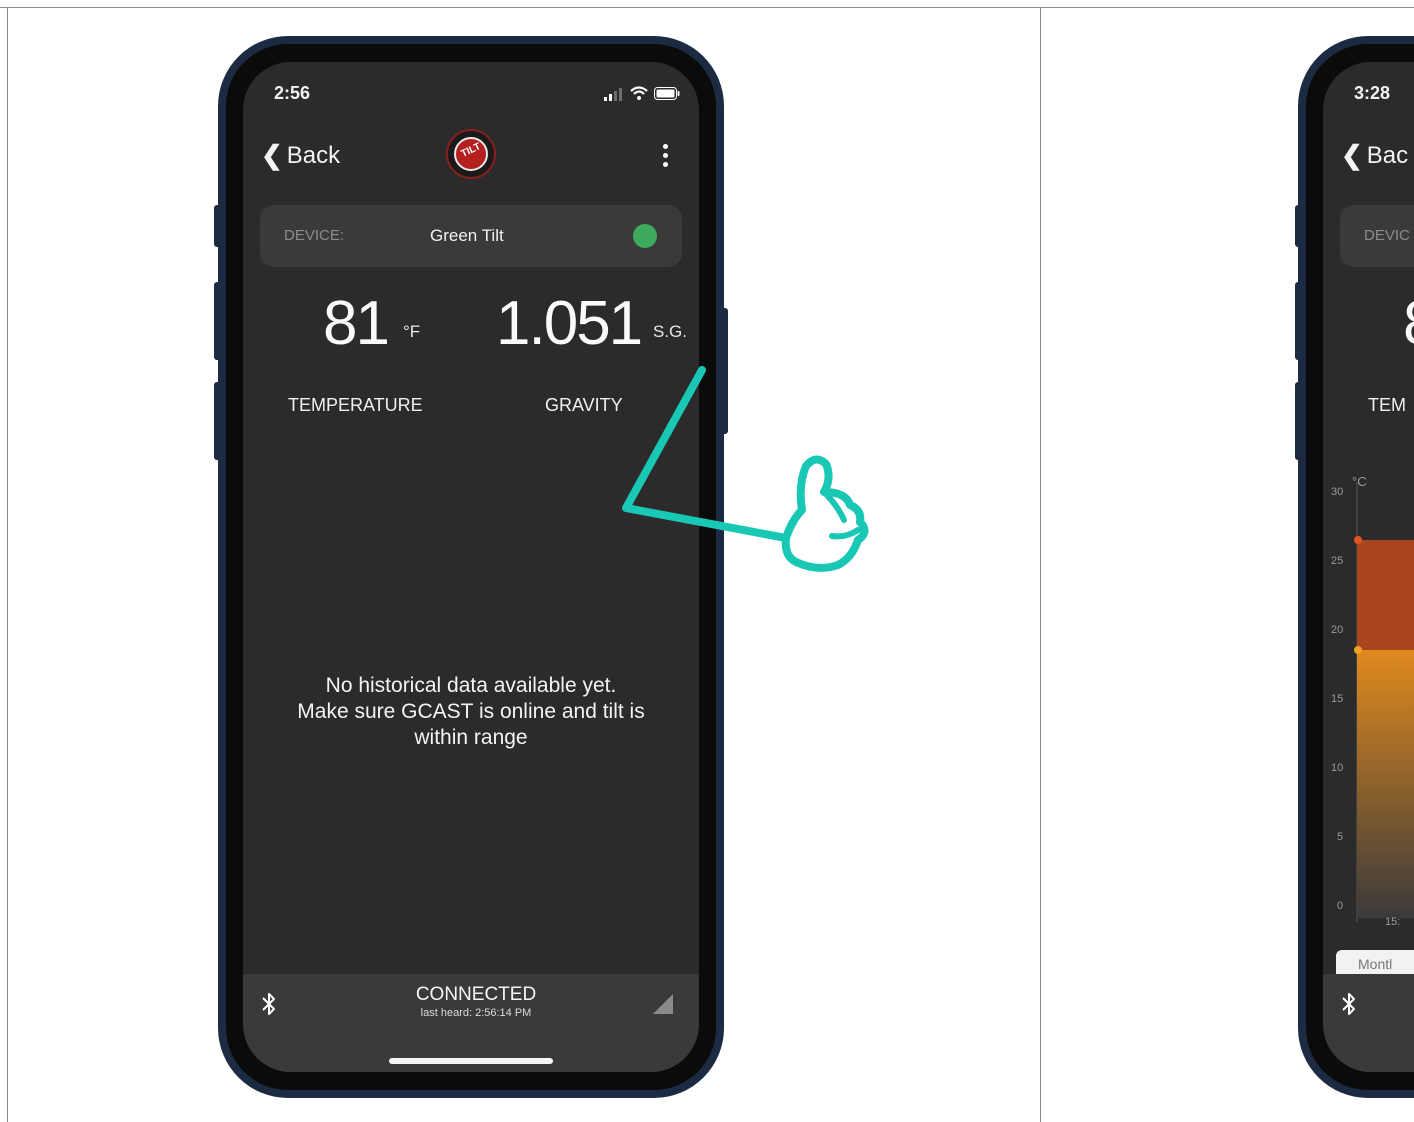 This screenshot has width=1414, height=1122. Describe the element at coordinates (272, 155) in the screenshot. I see `chevron-left-icon: ❮` at that location.